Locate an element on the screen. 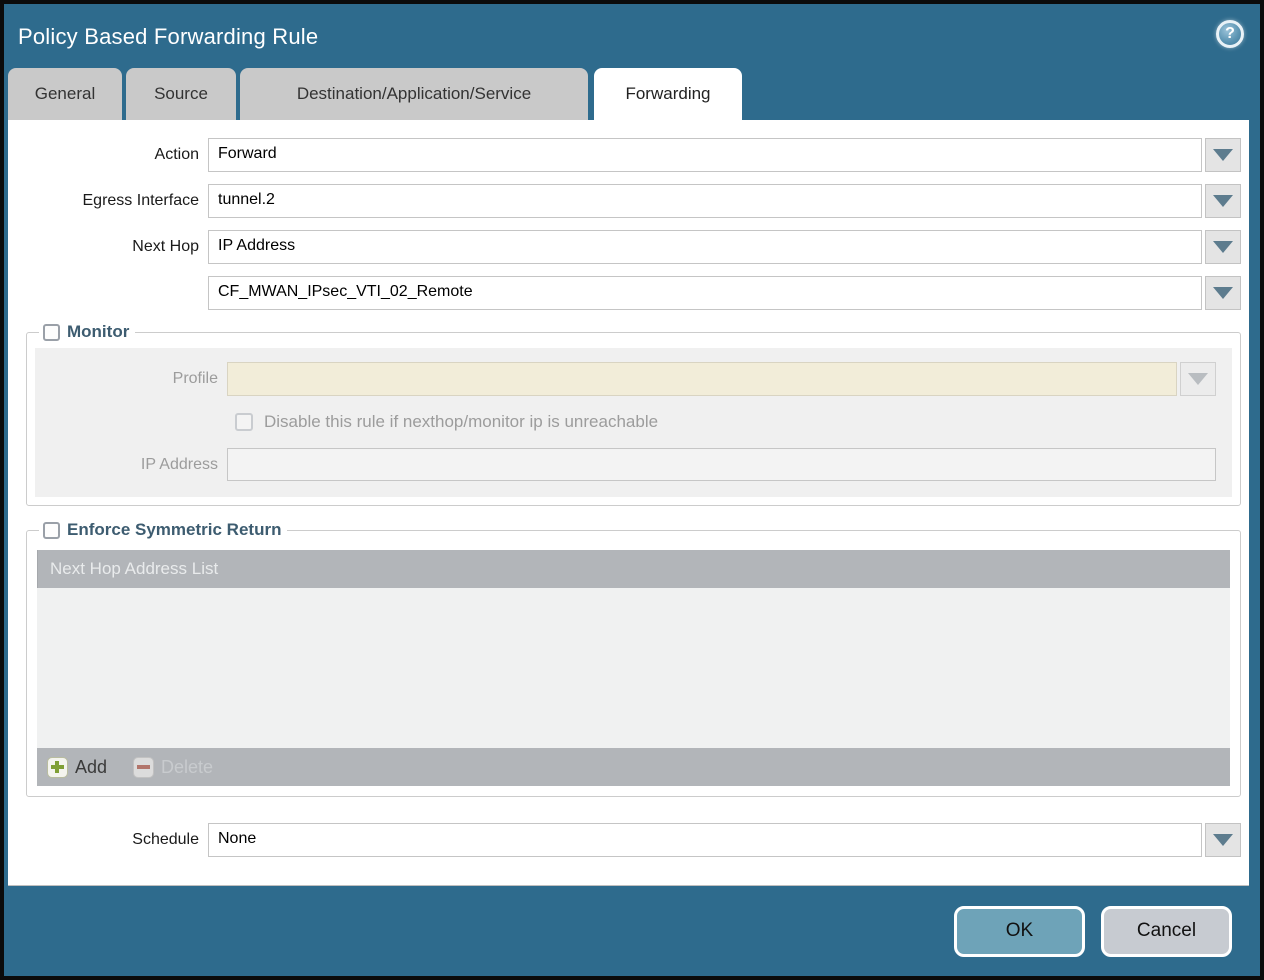 This screenshot has width=1264, height=980. add-button-label: Add is located at coordinates (91, 766).